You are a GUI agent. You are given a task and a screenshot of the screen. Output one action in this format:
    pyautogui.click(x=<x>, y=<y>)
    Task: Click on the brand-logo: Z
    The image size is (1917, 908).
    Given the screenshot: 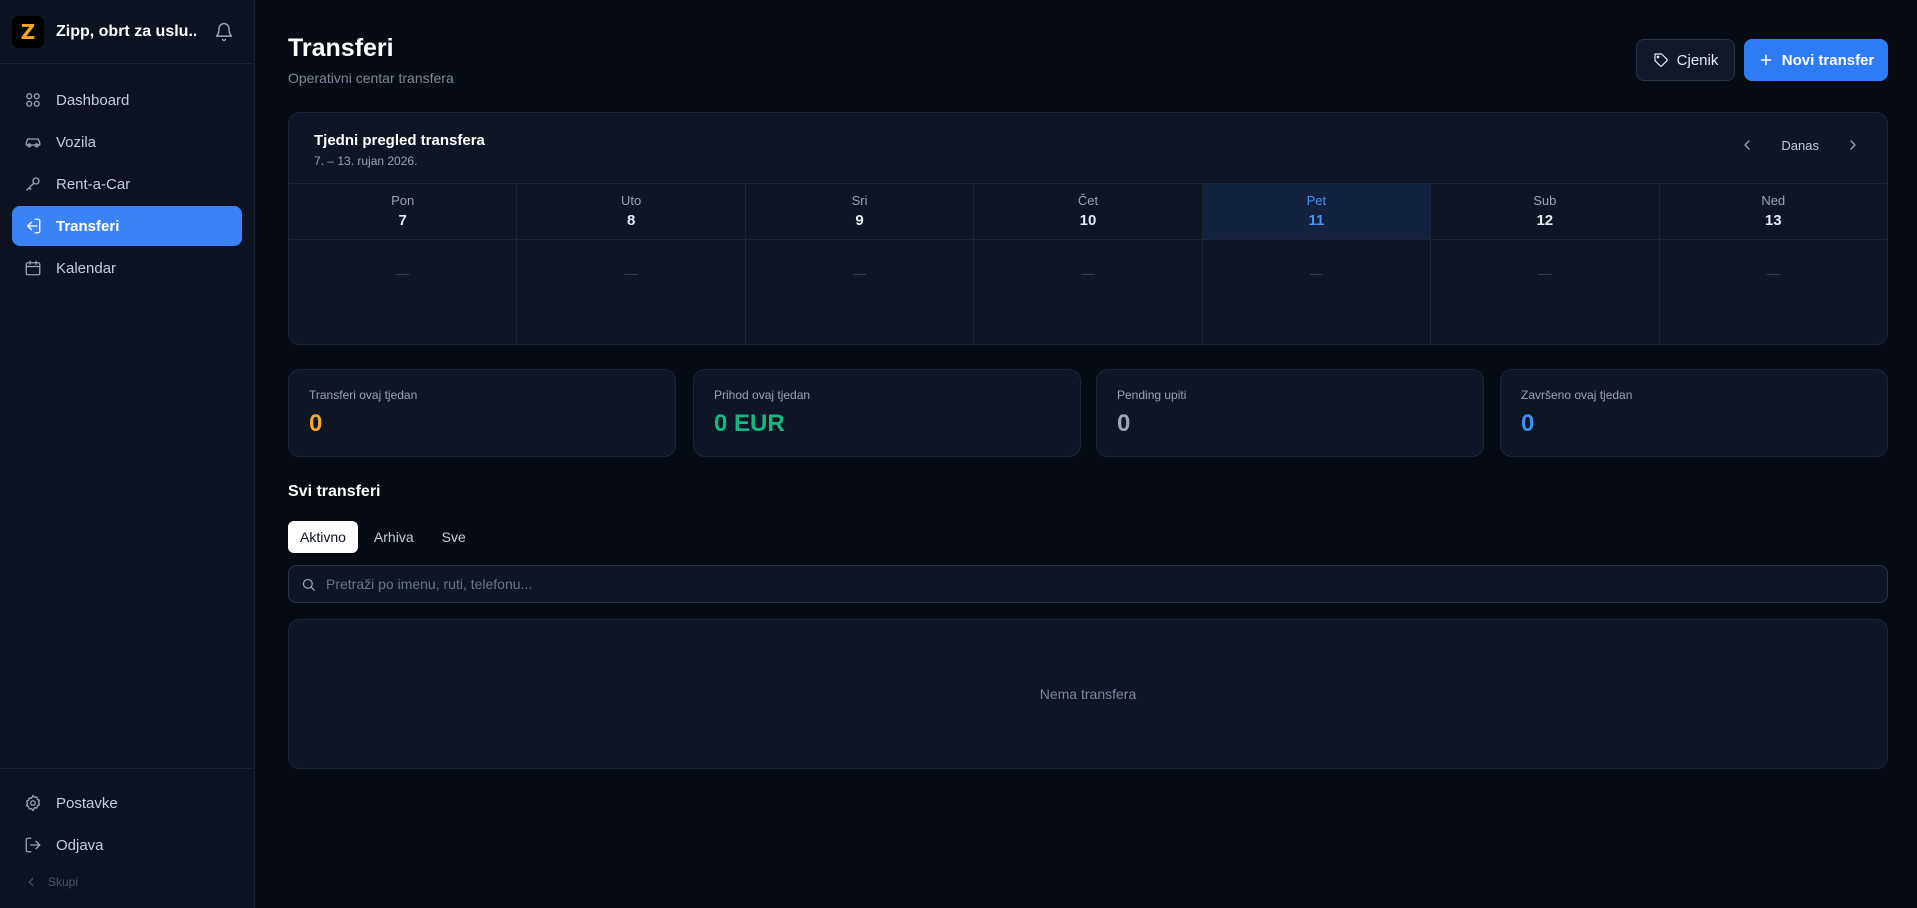 What is the action you would take?
    pyautogui.click(x=28, y=31)
    